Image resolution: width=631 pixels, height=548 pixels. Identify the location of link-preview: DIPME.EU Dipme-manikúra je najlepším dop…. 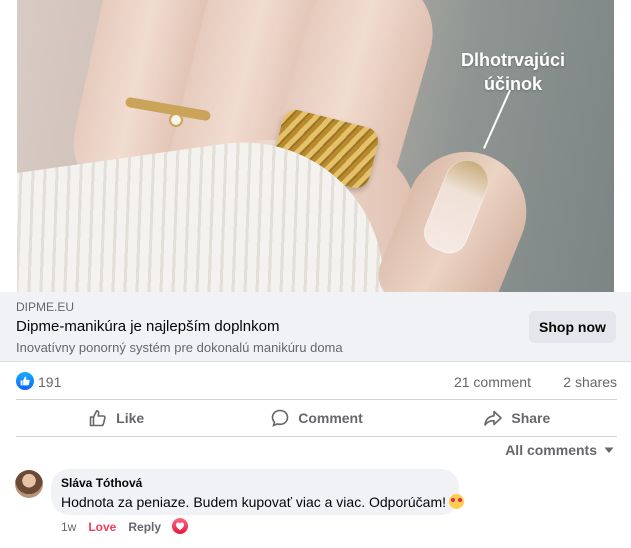
(315, 327).